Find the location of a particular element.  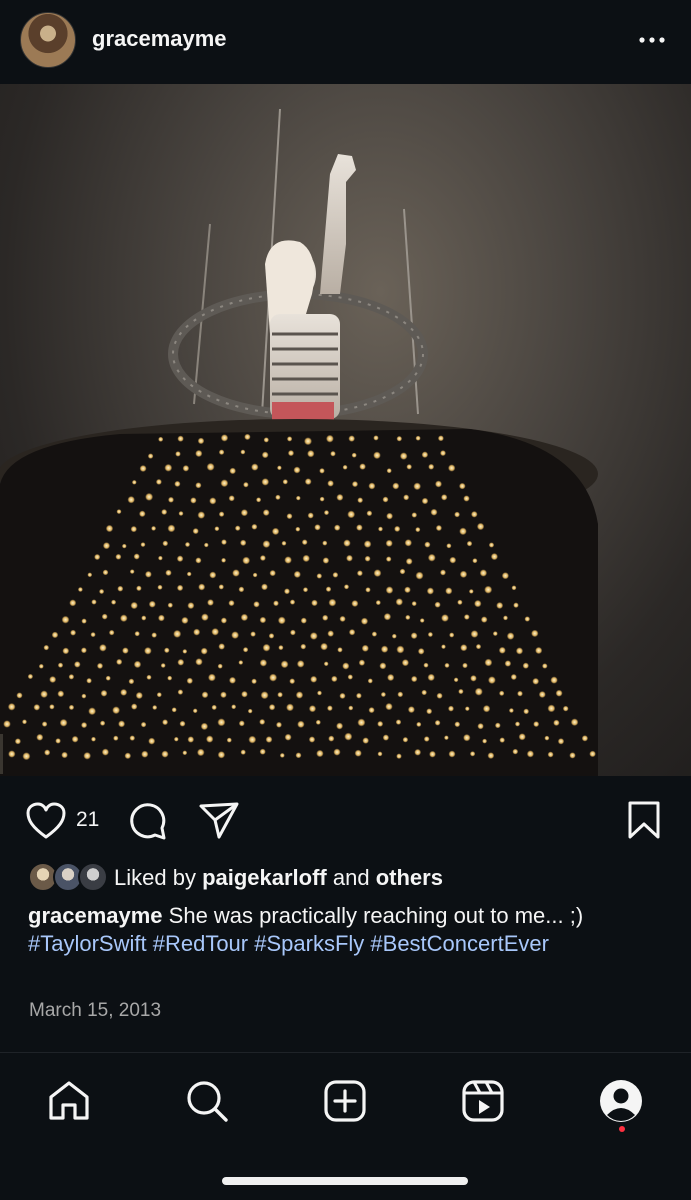

liked-by-row: Liked by paigekarloff and others is located at coordinates (348, 878).